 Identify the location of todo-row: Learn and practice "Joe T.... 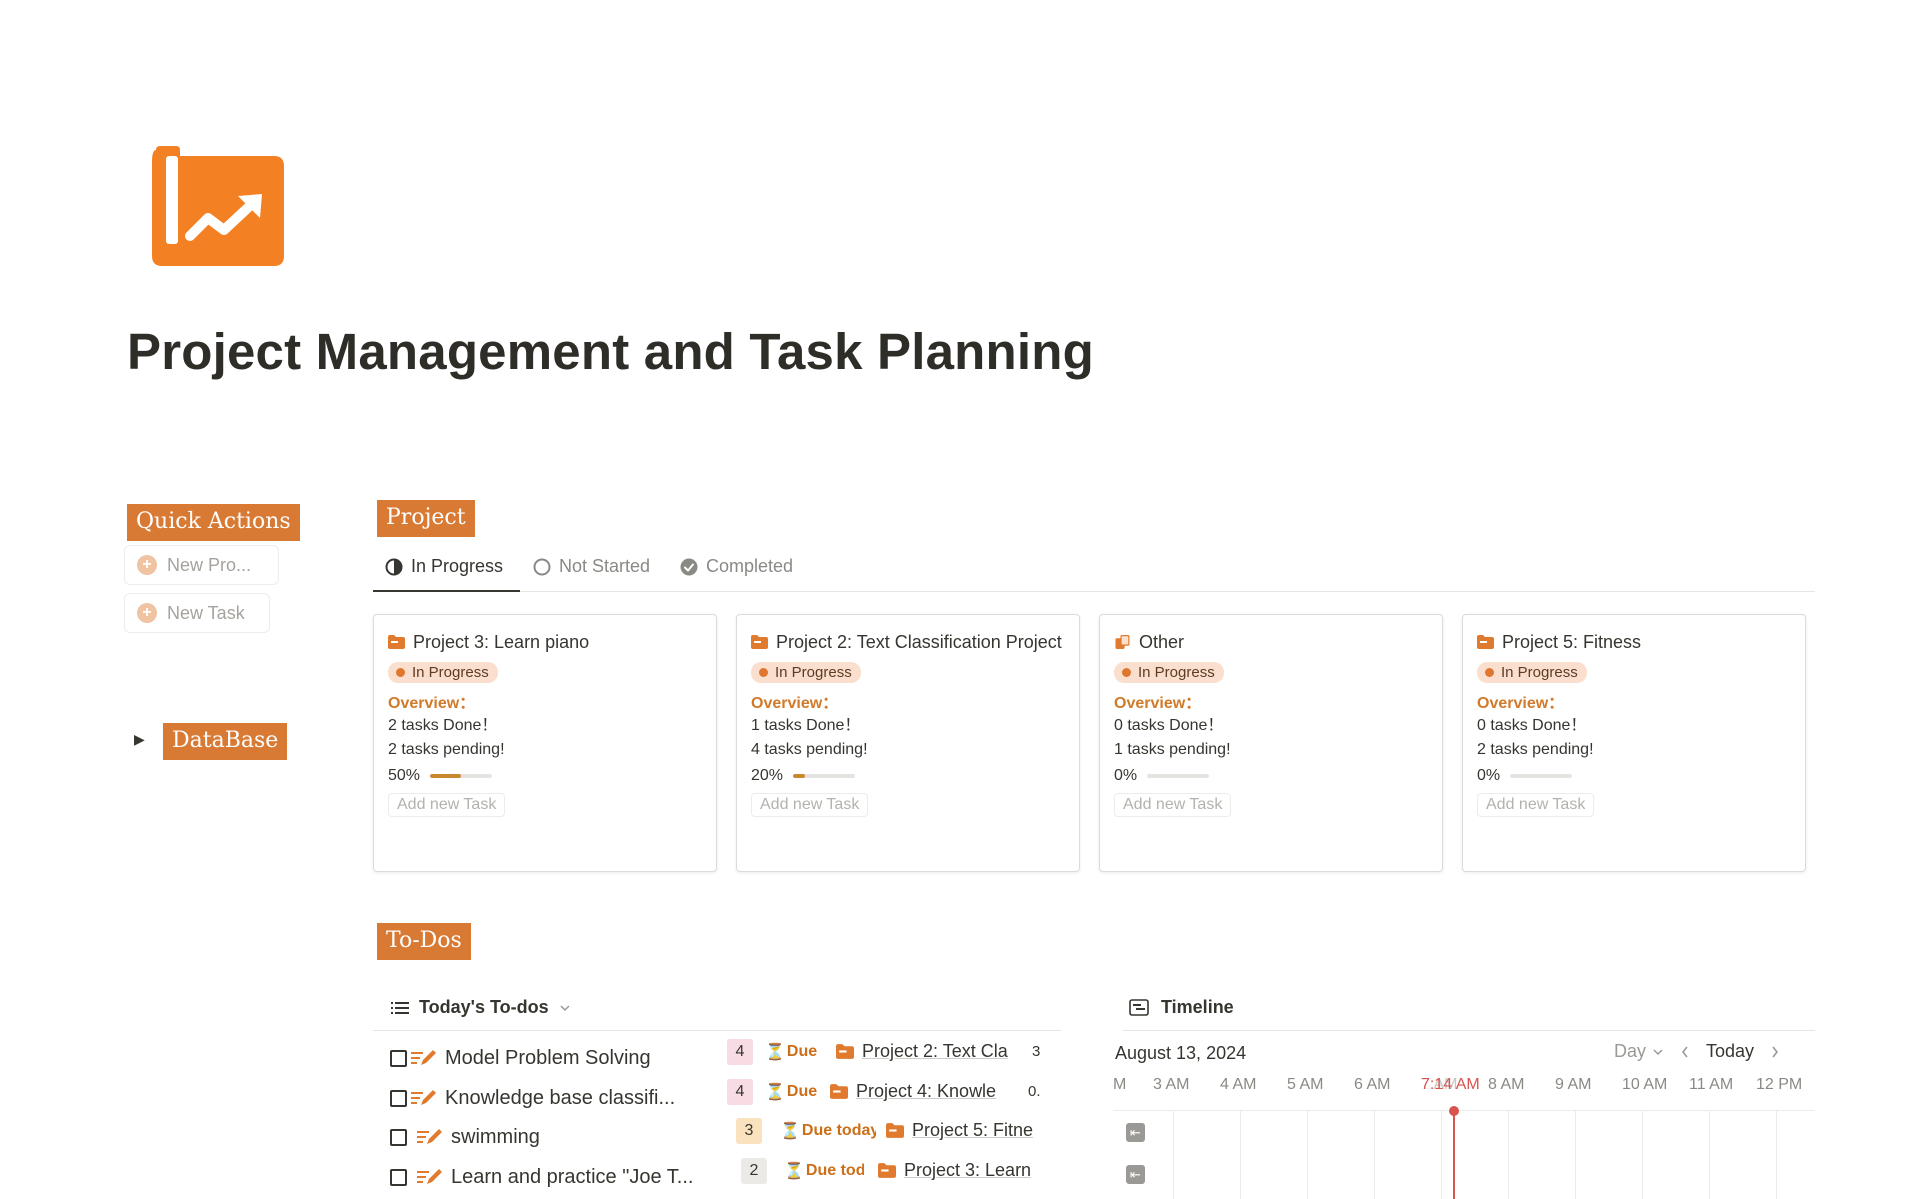
(555, 1177).